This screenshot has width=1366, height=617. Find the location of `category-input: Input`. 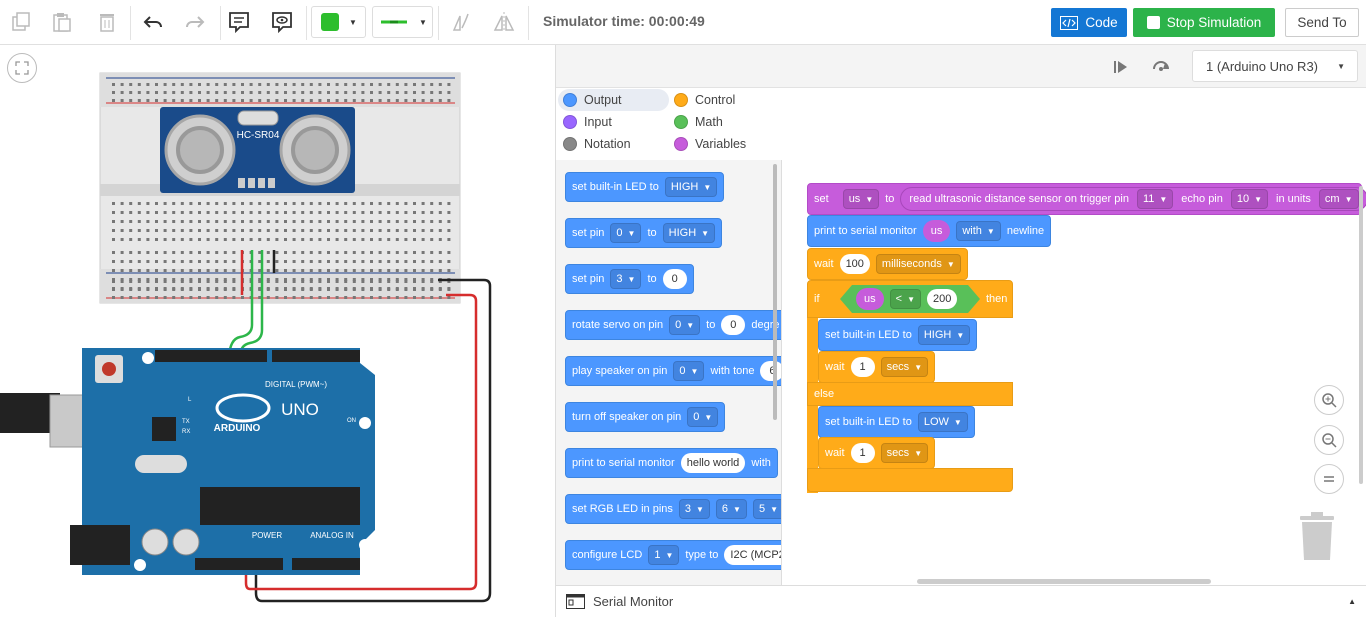

category-input: Input is located at coordinates (585, 122).